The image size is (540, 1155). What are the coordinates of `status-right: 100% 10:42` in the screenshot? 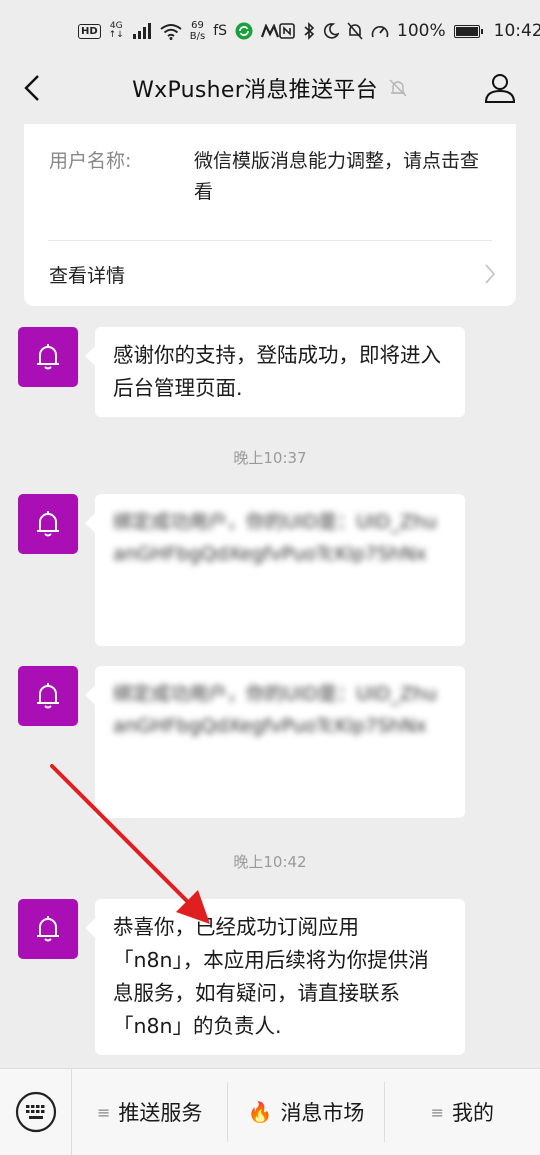 It's located at (409, 31).